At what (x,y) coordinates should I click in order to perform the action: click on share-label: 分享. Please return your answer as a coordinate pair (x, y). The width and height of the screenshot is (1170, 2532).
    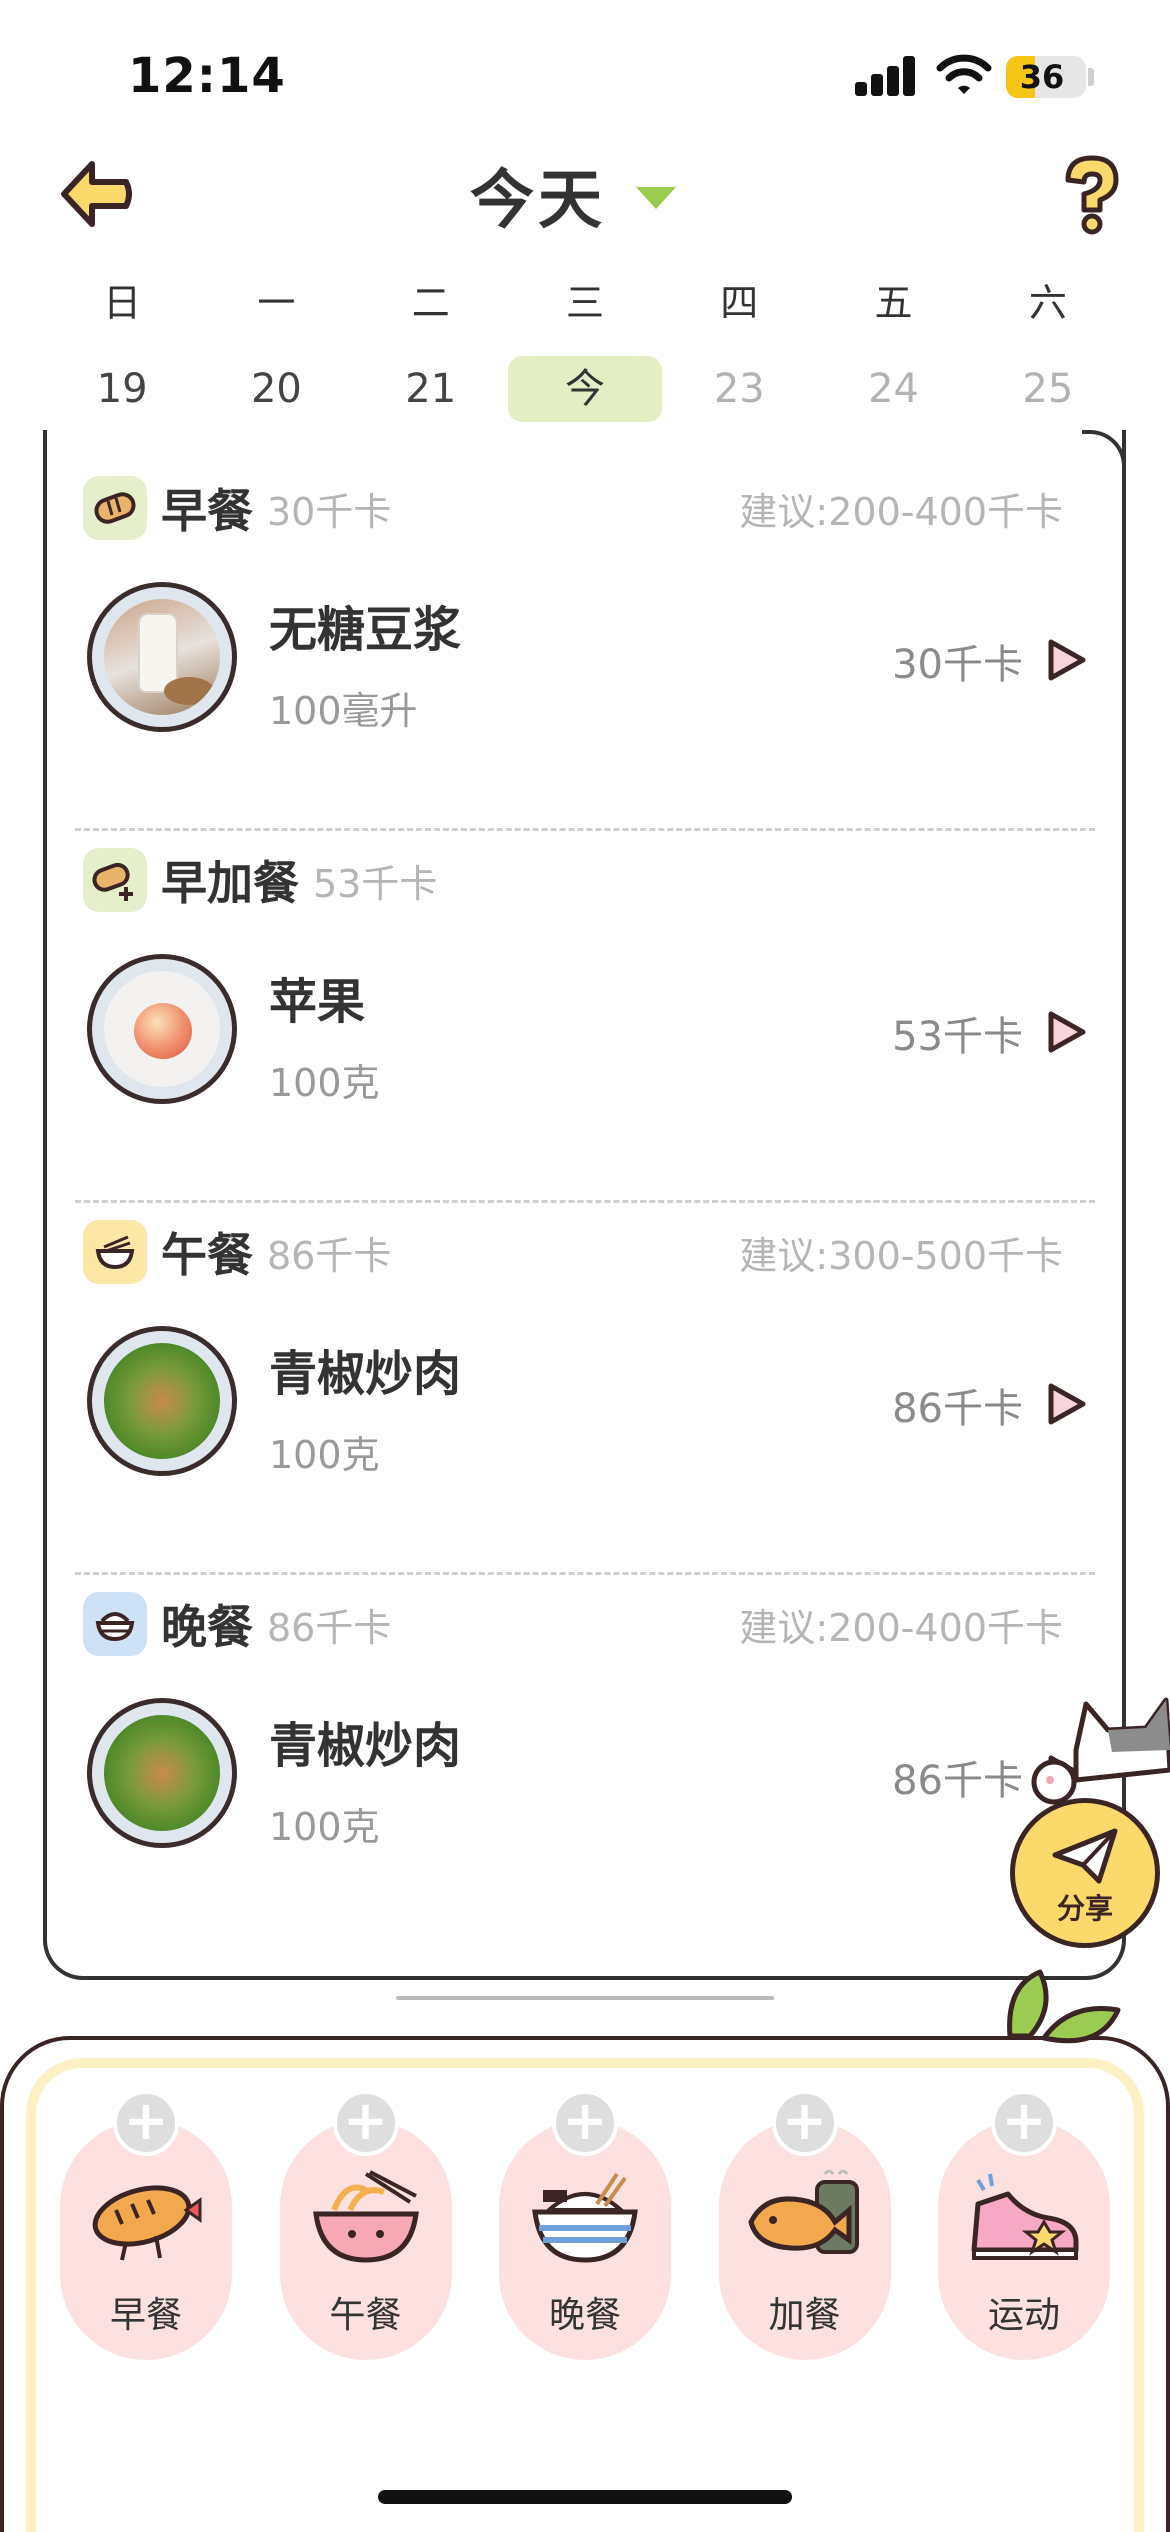
    Looking at the image, I should click on (1084, 1908).